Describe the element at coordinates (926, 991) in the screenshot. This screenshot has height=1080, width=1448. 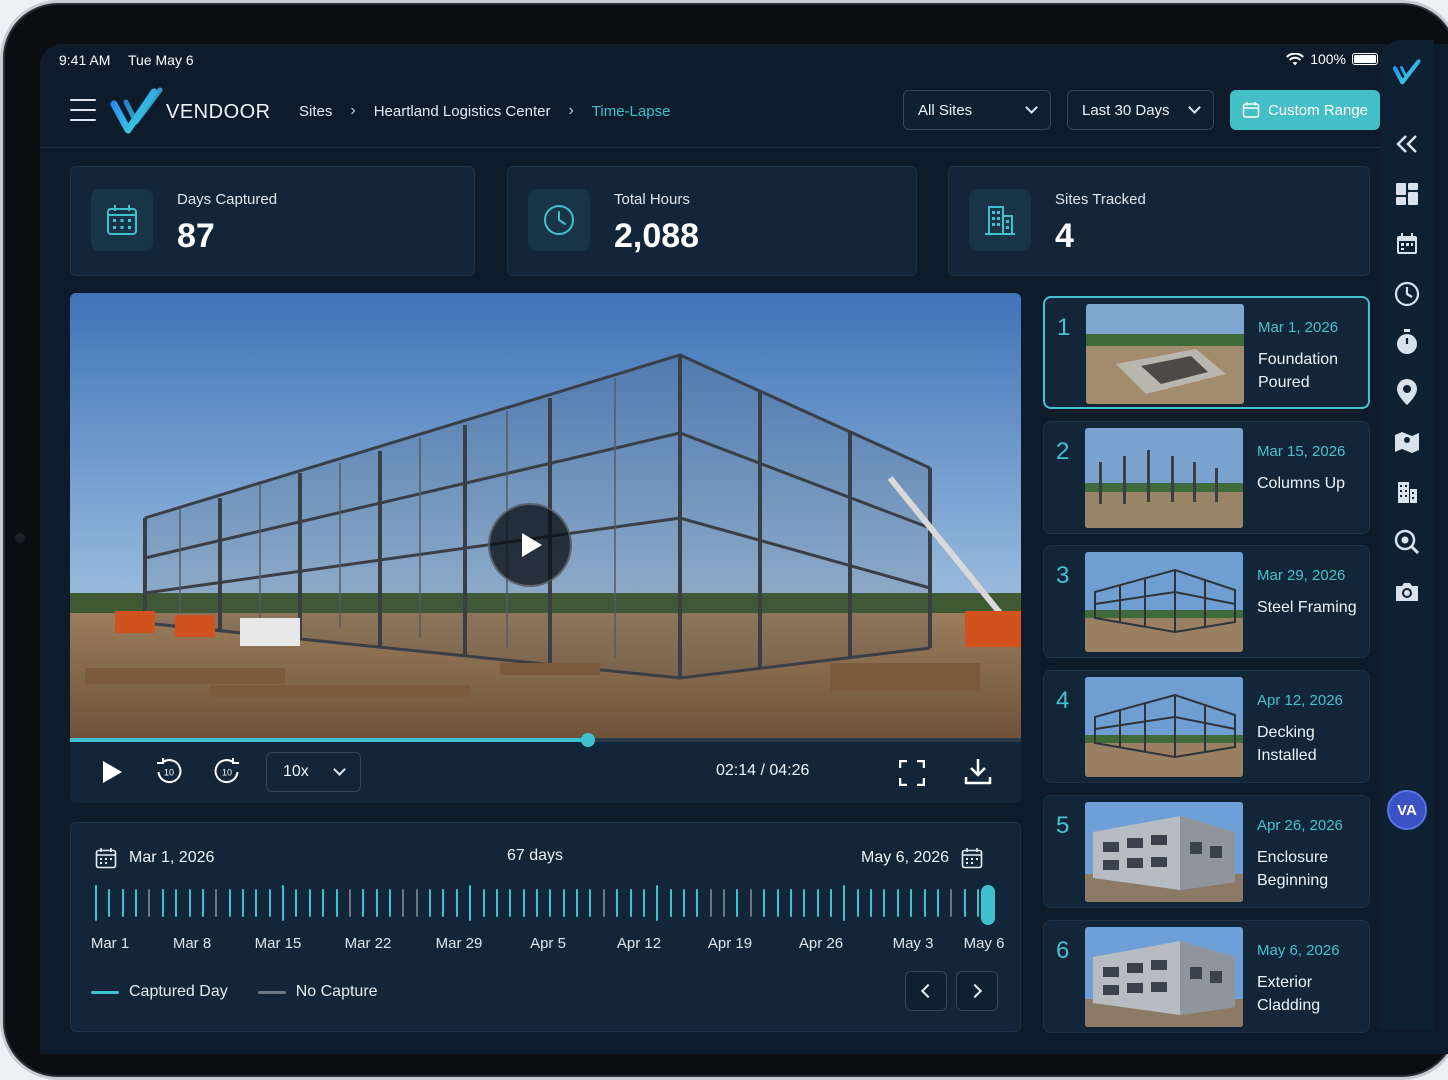
I see `timeline-prev-button` at that location.